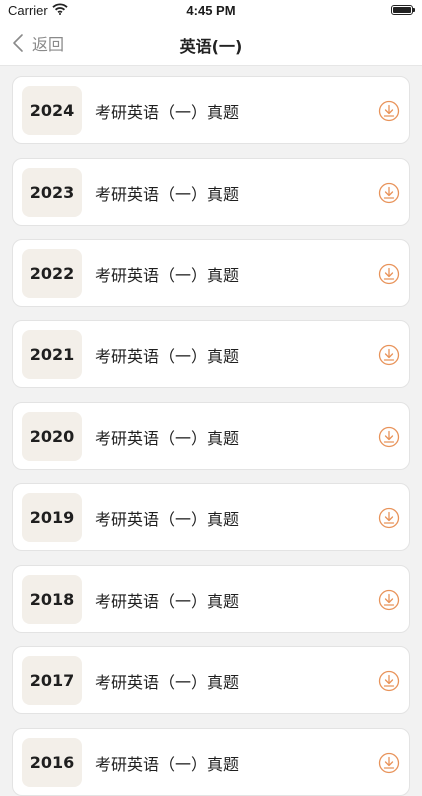  Describe the element at coordinates (403, 10) in the screenshot. I see `battery-icon` at that location.